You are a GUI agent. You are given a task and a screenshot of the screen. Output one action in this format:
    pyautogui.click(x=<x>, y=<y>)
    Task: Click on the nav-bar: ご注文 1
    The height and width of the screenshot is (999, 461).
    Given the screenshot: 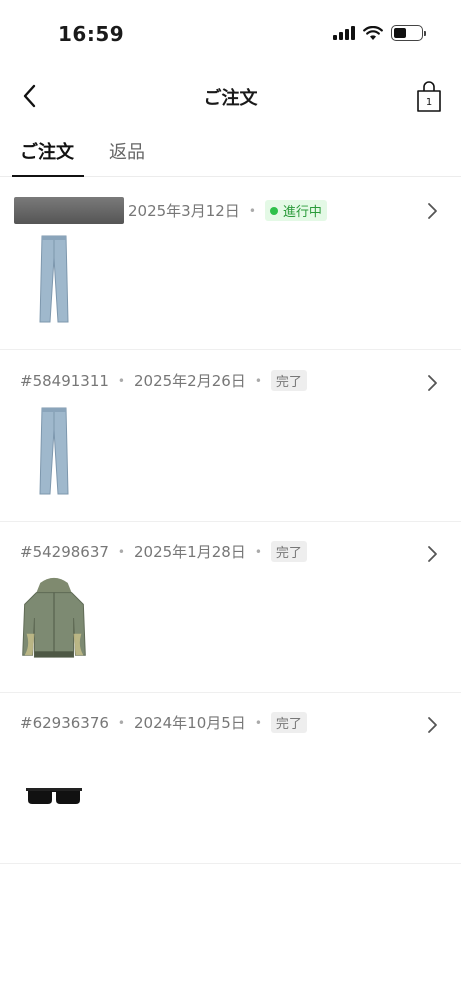 What is the action you would take?
    pyautogui.click(x=230, y=96)
    